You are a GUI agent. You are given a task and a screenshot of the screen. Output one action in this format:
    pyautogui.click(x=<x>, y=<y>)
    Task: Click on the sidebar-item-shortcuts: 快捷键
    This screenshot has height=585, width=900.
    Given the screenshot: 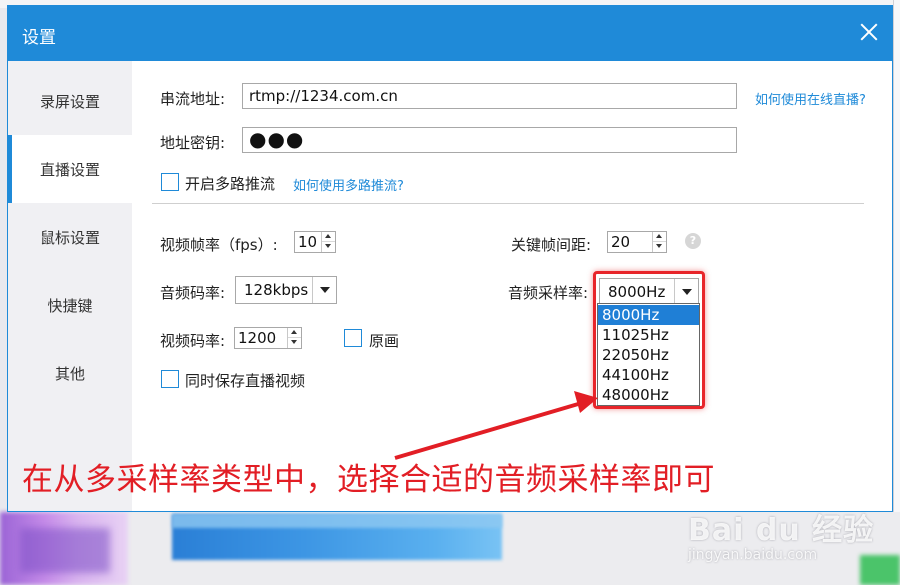 What is the action you would take?
    pyautogui.click(x=70, y=305)
    